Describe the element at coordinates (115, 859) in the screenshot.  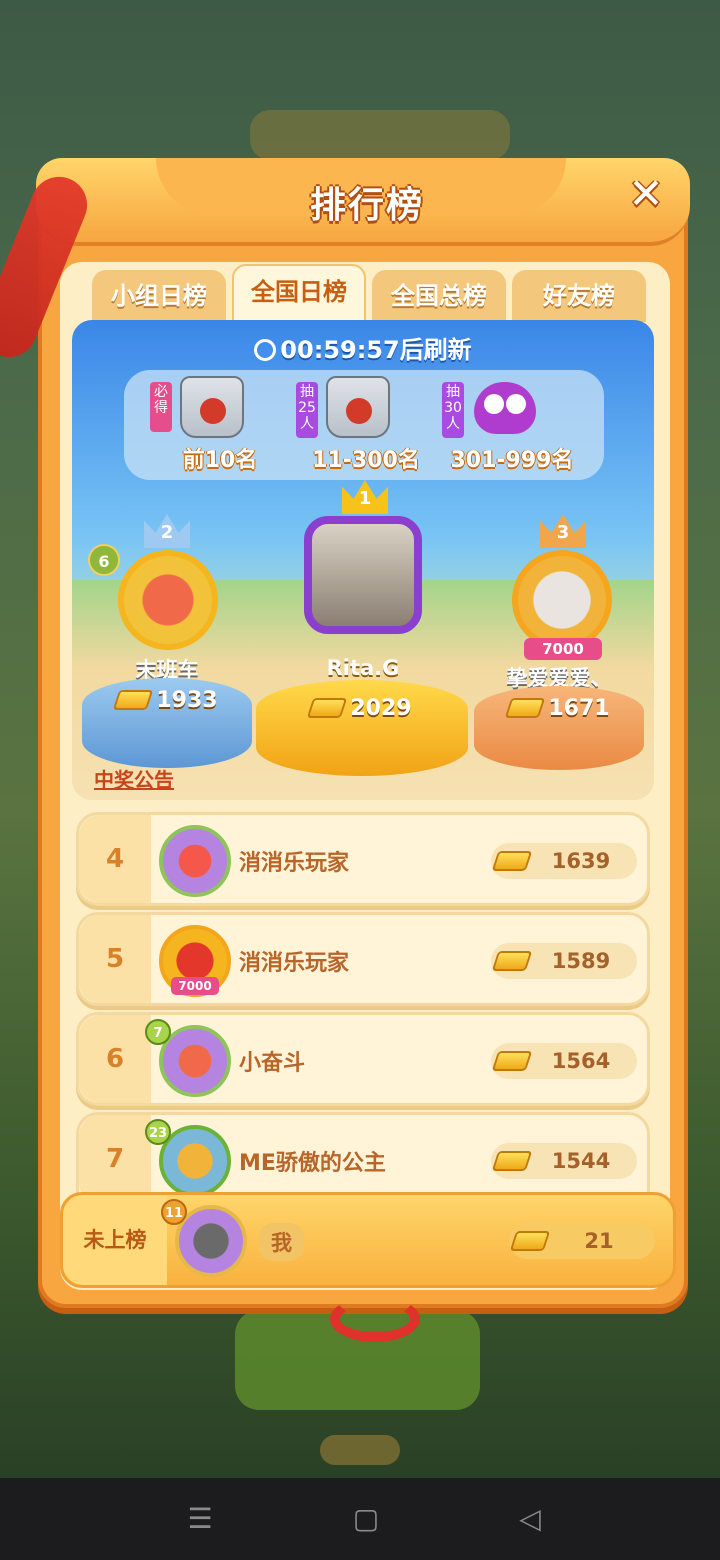
I see `rank-number: 4` at that location.